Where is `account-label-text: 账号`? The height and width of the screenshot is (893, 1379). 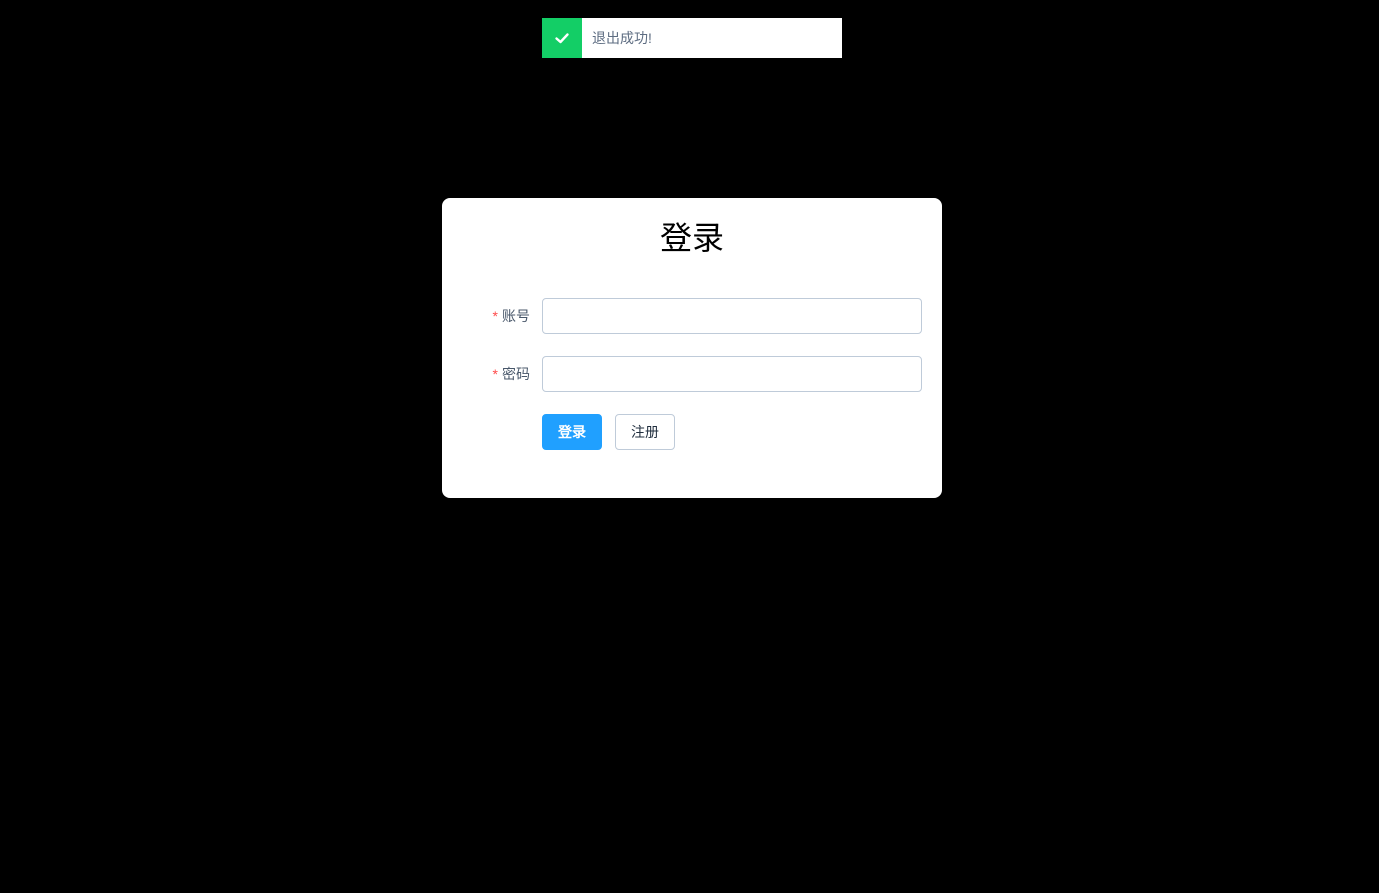
account-label-text: 账号 is located at coordinates (516, 316).